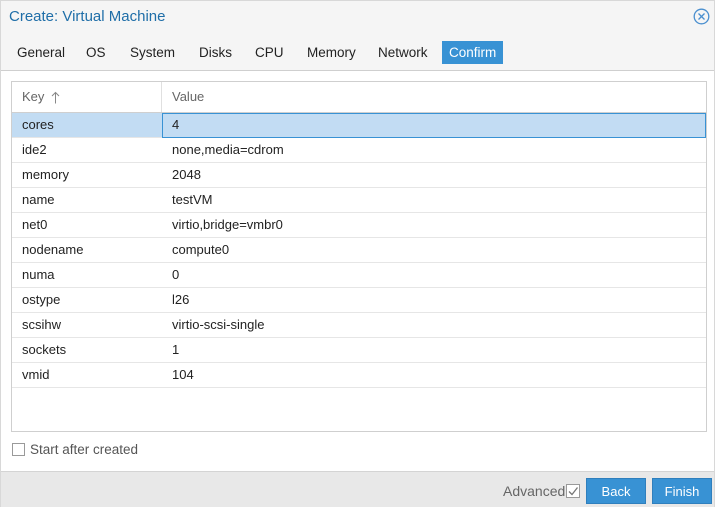  What do you see at coordinates (186, 174) in the screenshot?
I see `row-value: 2048` at bounding box center [186, 174].